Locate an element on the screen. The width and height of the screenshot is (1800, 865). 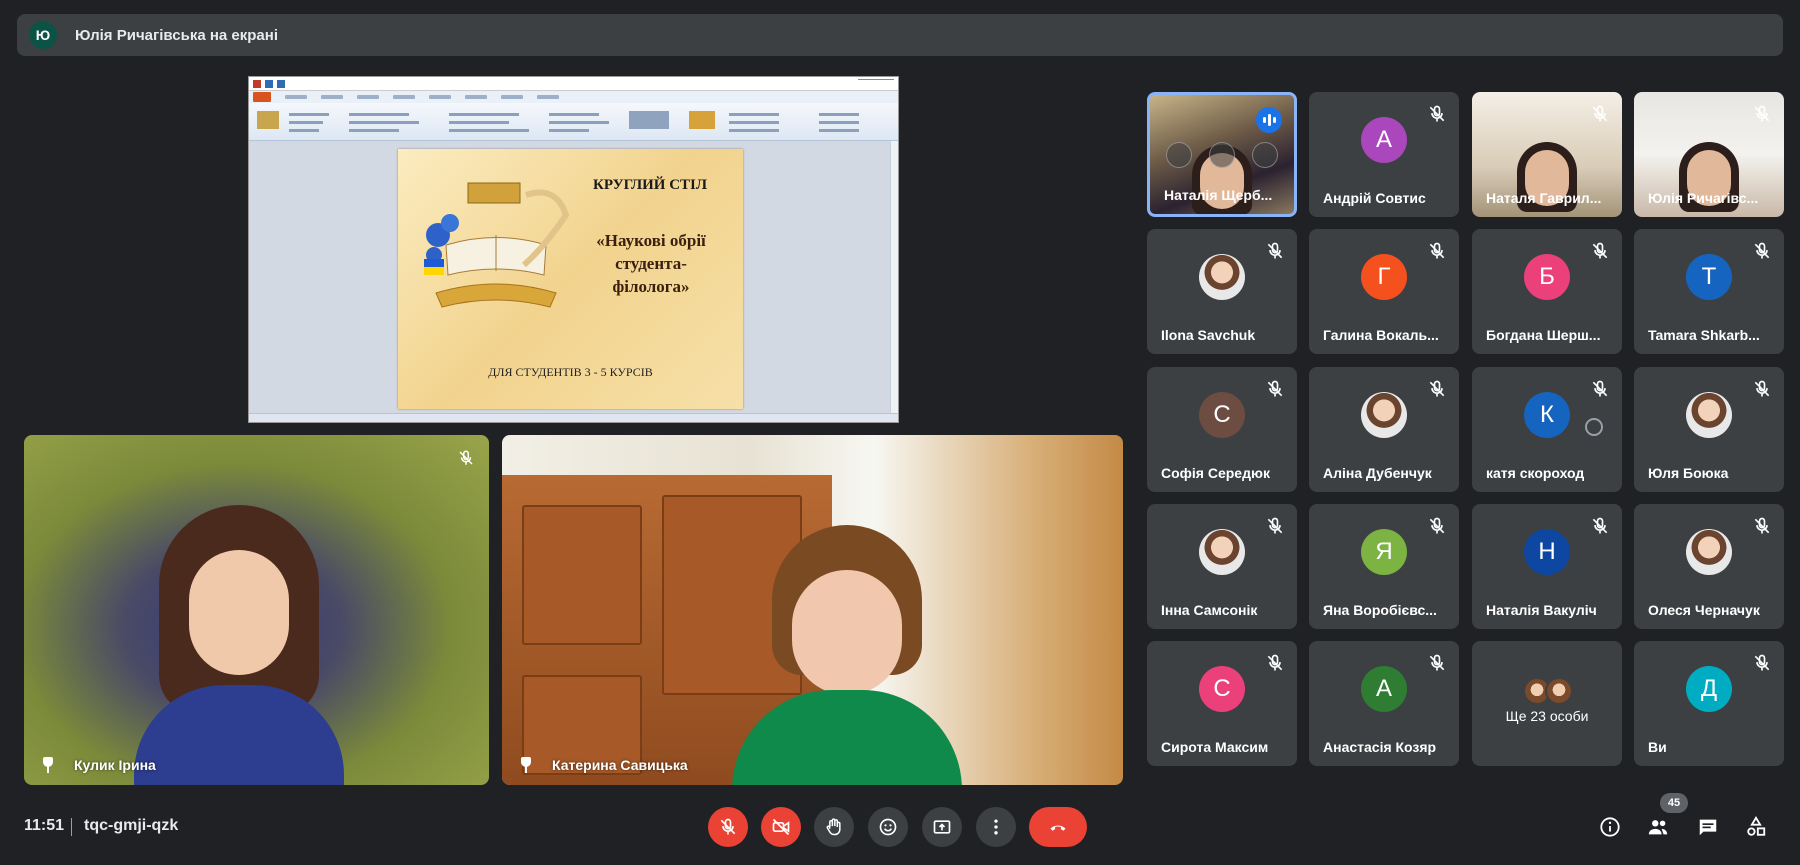
participant-tile: Ще 23 особи is located at coordinates (1547, 703).